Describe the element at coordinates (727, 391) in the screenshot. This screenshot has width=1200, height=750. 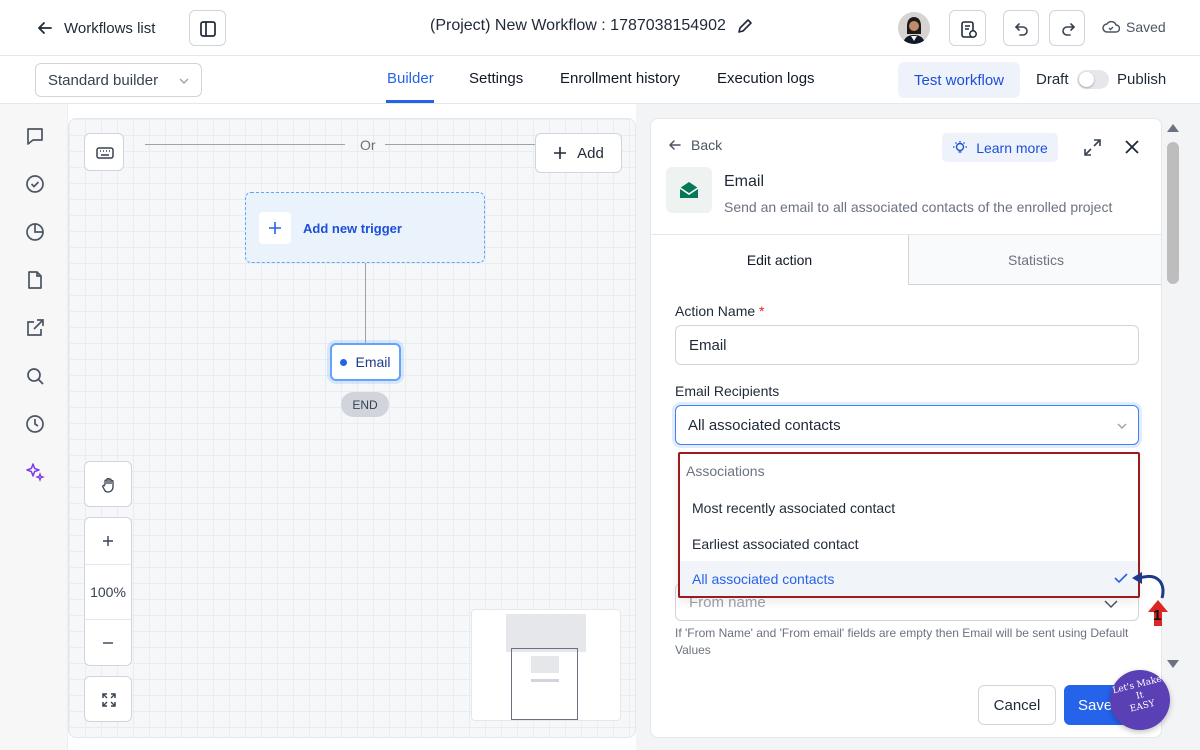
I see `email-recipients-label: Email Recipients` at that location.